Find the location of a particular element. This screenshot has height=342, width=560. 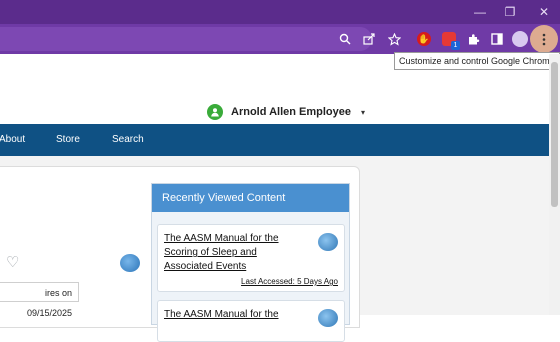

nav-item-store: Store is located at coordinates (68, 140).